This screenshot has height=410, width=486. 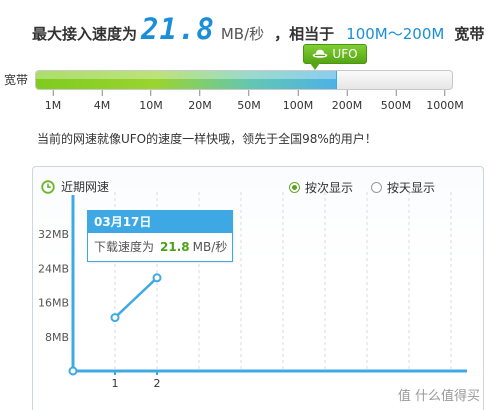 What do you see at coordinates (115, 383) in the screenshot?
I see `x-tick-label: 1` at bounding box center [115, 383].